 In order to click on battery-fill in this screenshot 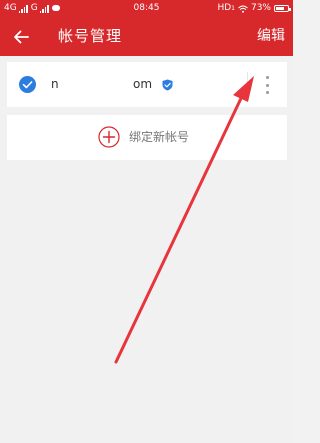, I will do `click(280, 8)`.